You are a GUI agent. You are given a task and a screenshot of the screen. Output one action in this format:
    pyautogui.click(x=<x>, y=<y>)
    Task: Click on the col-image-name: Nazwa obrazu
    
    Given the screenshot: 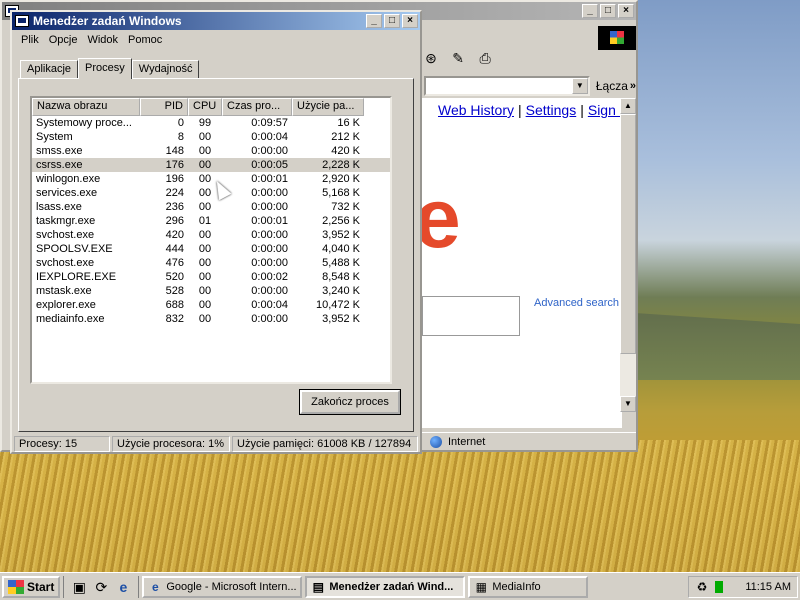 What is the action you would take?
    pyautogui.click(x=86, y=107)
    